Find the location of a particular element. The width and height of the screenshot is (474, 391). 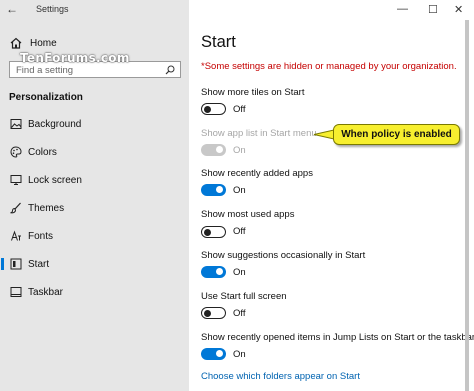

home-icon is located at coordinates (16, 43).